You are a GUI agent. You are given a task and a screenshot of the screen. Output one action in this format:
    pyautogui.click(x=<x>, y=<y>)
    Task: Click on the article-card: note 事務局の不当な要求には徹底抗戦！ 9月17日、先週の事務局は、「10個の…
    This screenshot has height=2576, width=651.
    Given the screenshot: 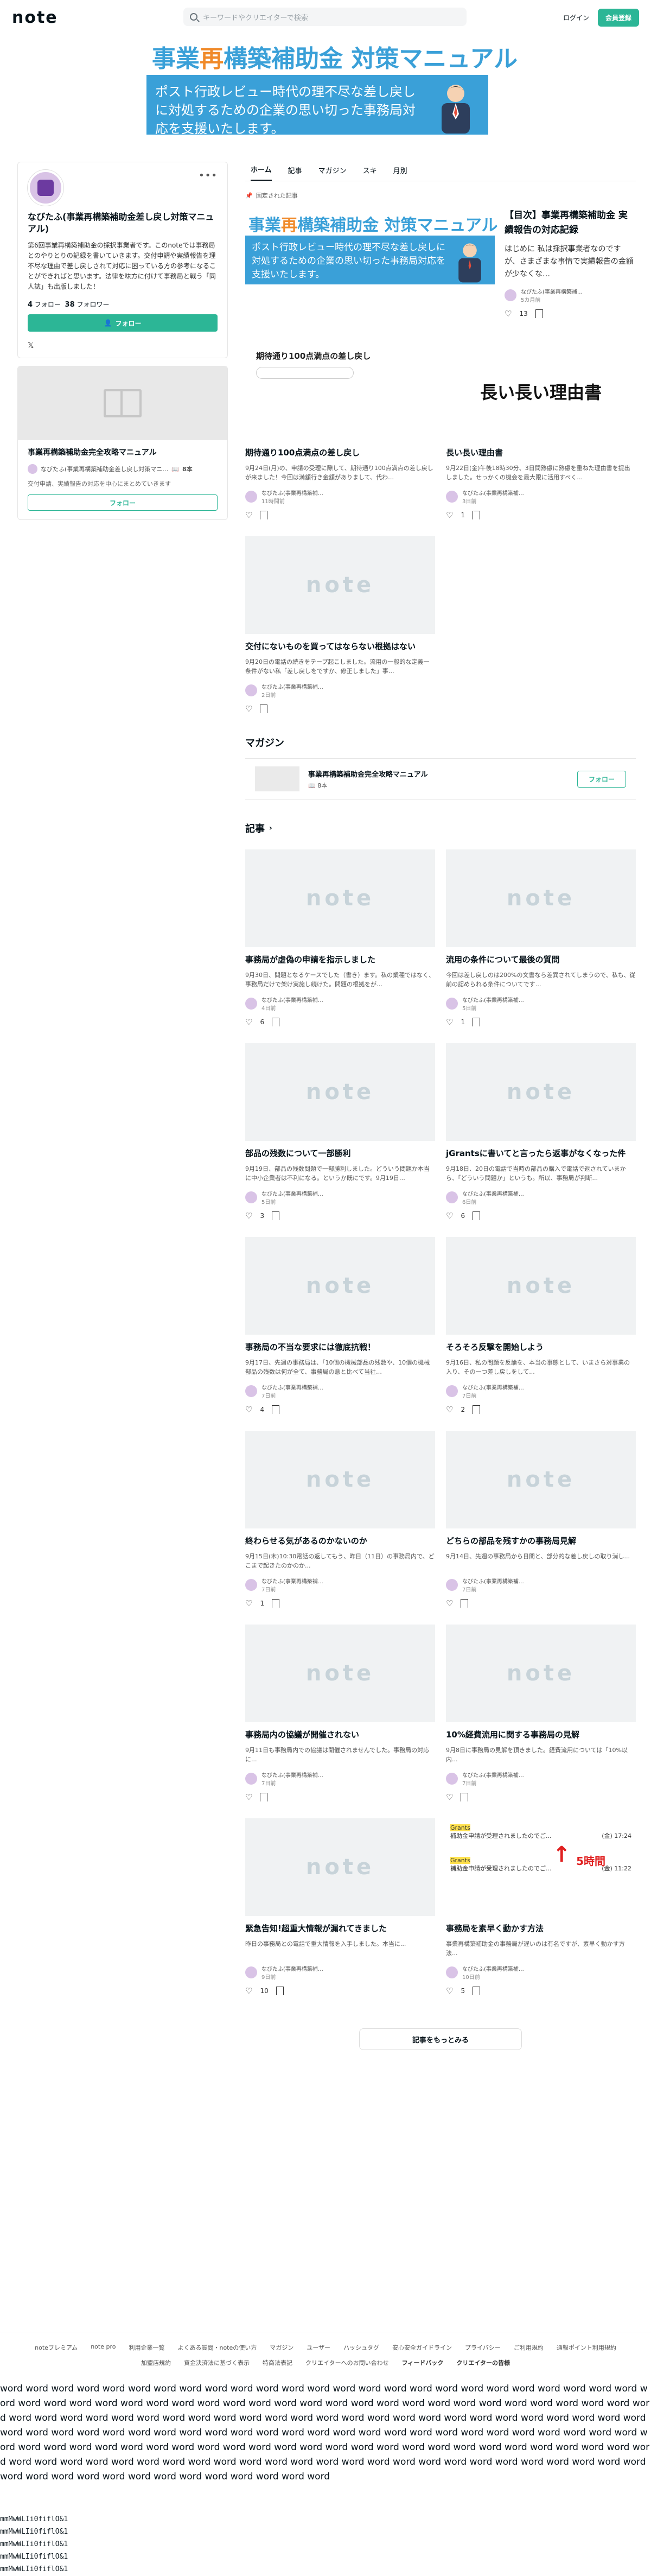 What is the action you would take?
    pyautogui.click(x=340, y=1325)
    